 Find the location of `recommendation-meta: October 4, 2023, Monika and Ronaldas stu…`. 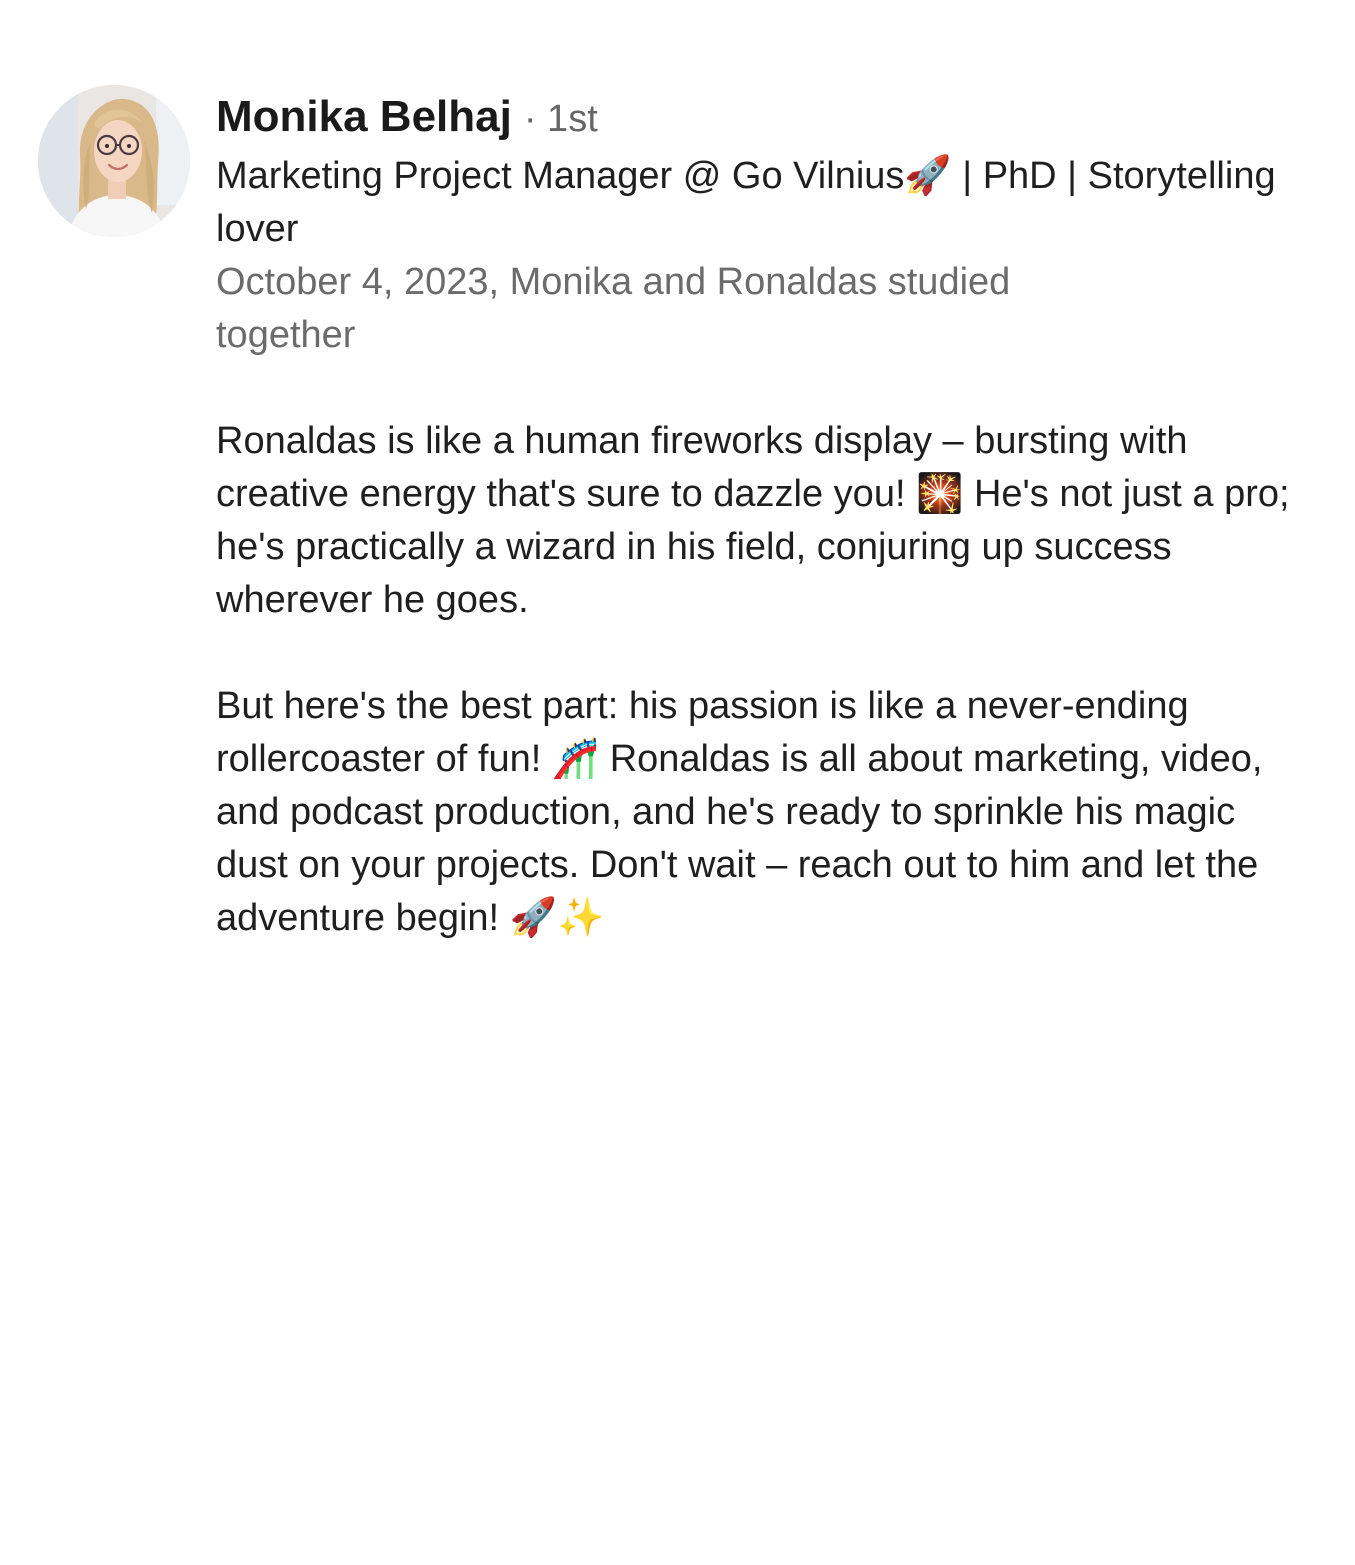

recommendation-meta: October 4, 2023, Monika and Ronaldas stu… is located at coordinates (613, 308).